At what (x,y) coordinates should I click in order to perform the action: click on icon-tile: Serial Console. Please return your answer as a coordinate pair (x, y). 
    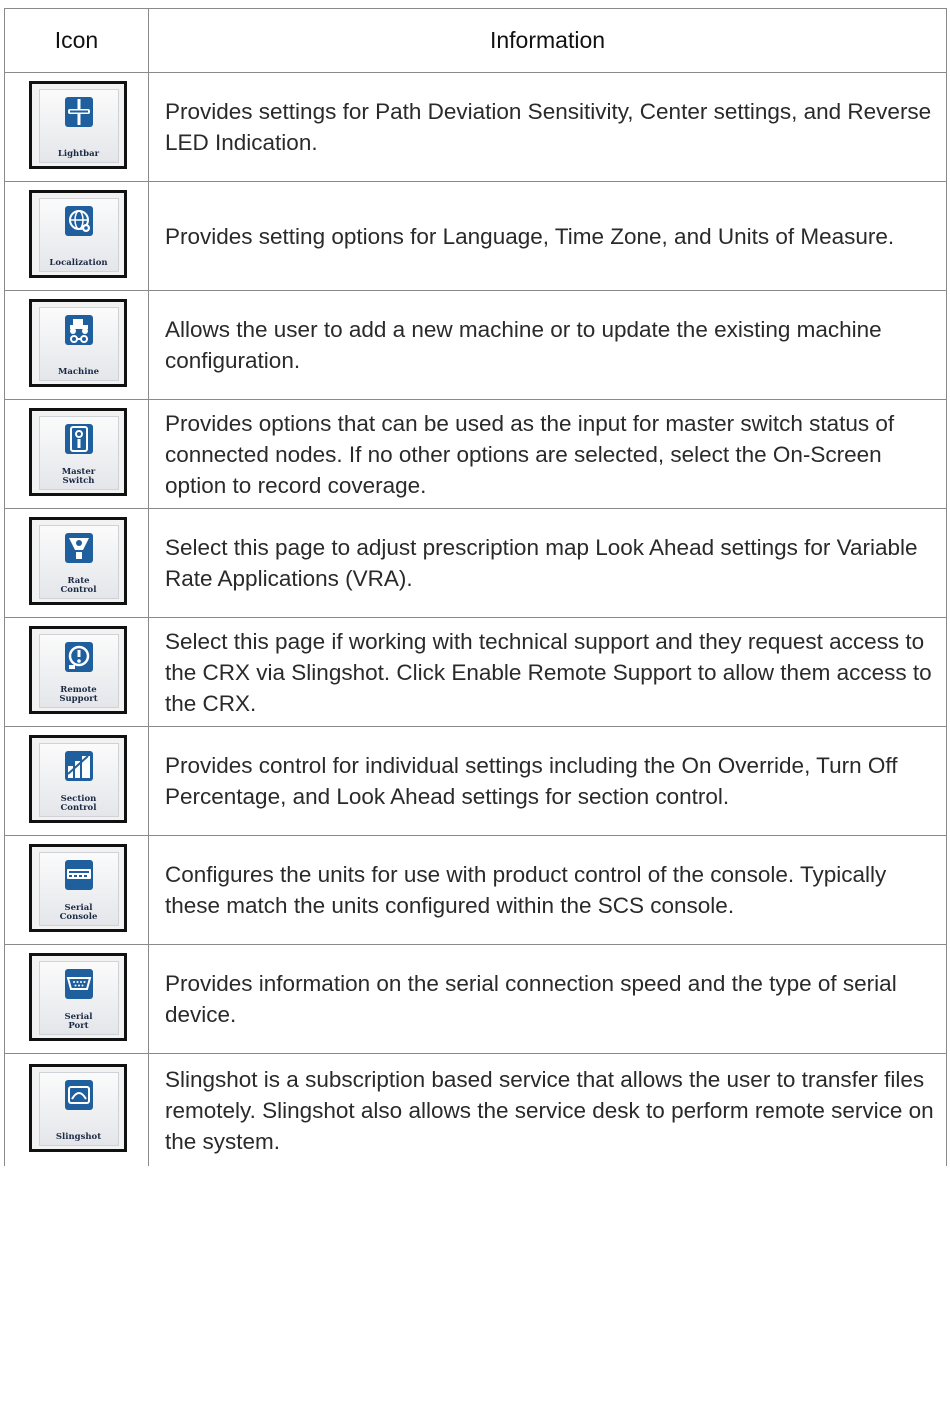
    Looking at the image, I should click on (78, 888).